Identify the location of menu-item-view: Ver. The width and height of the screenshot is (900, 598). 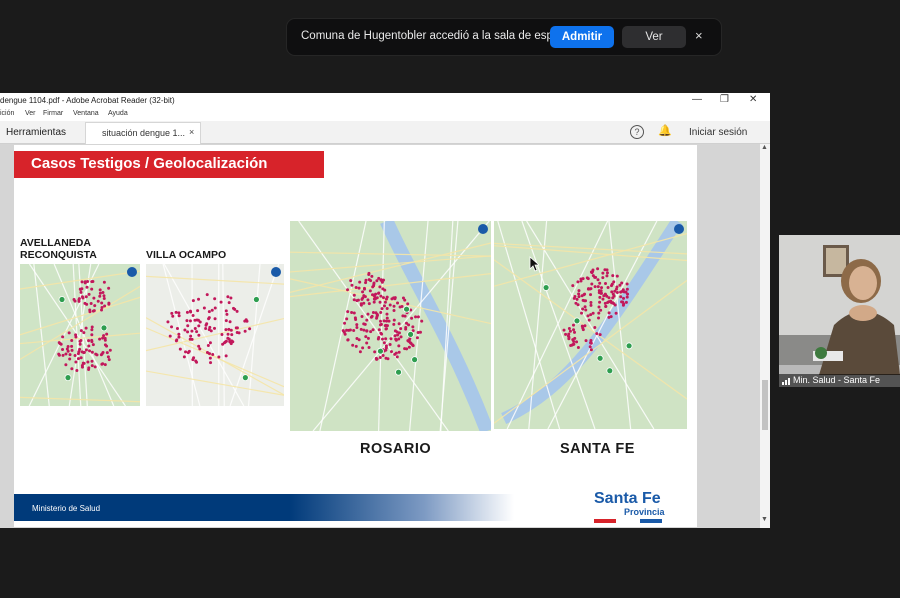
(30, 113).